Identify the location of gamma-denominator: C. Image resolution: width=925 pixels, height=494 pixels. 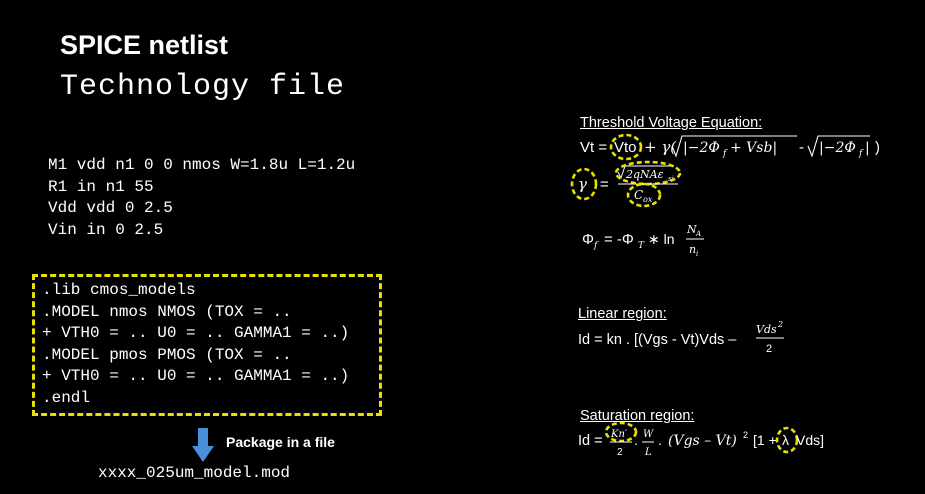
(638, 195).